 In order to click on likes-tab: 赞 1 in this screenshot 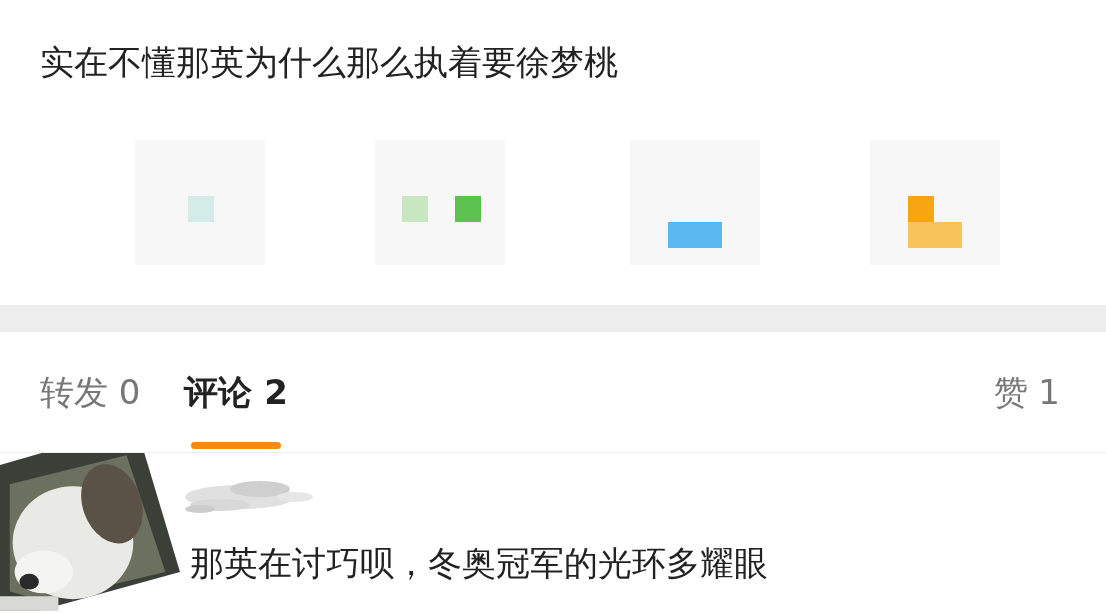, I will do `click(1026, 374)`.